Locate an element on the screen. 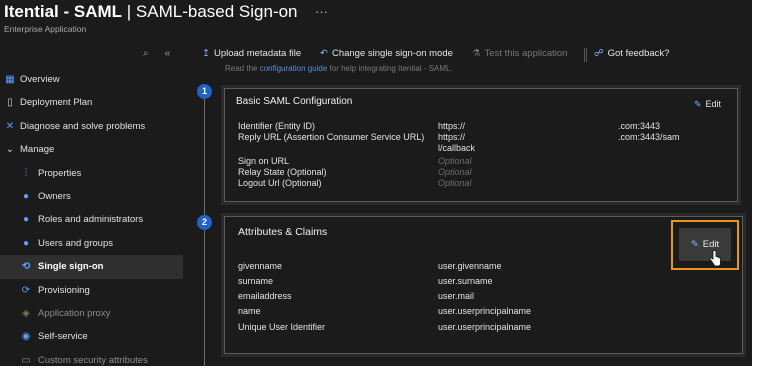  sidebar-item-label: Custom security attributes is located at coordinates (93, 360).